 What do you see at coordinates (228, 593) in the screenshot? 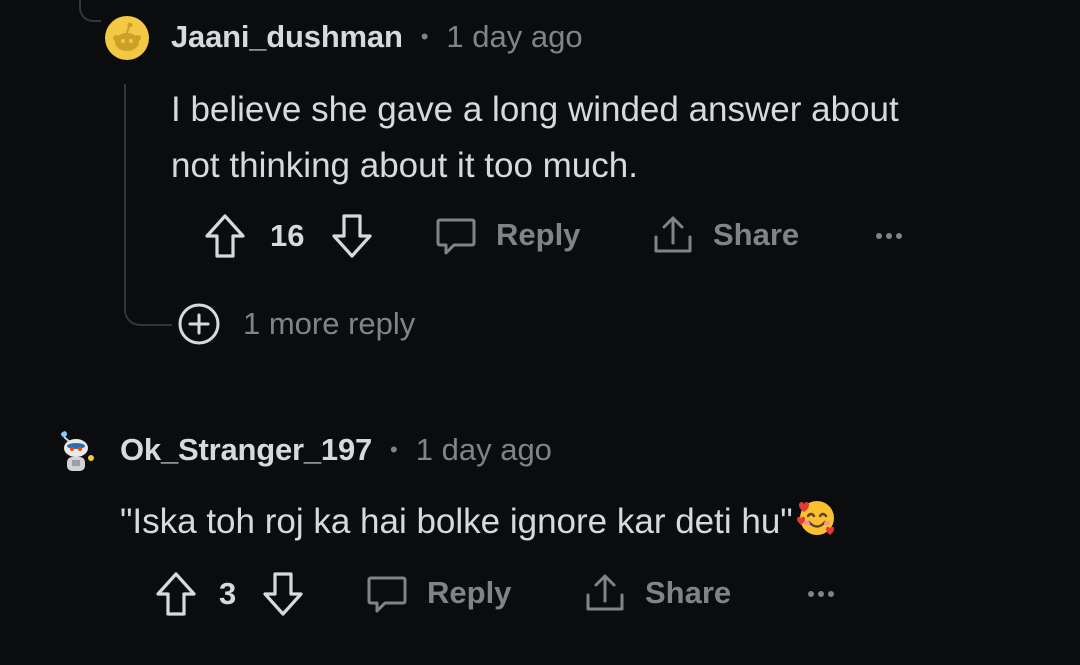
I see `vote-count: 3` at bounding box center [228, 593].